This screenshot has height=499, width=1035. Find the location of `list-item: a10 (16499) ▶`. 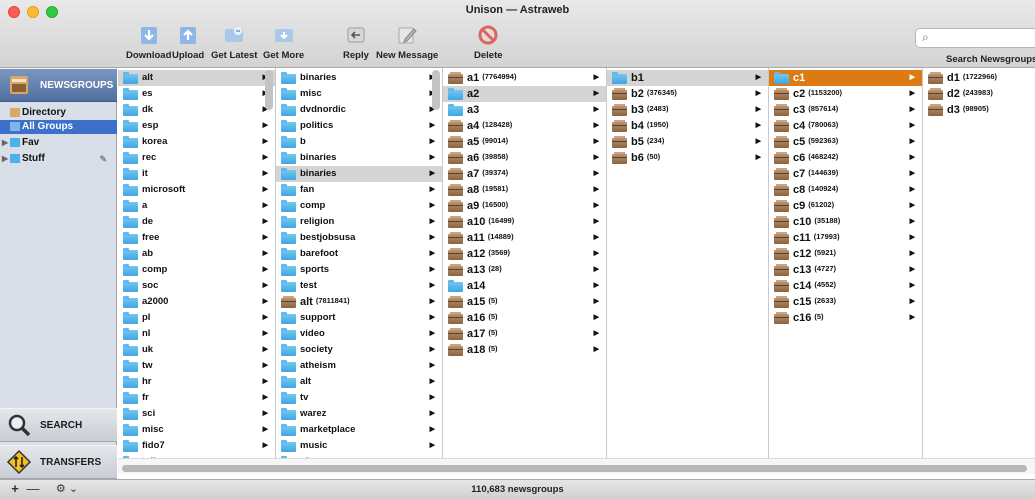

list-item: a10 (16499) ▶ is located at coordinates (524, 222).